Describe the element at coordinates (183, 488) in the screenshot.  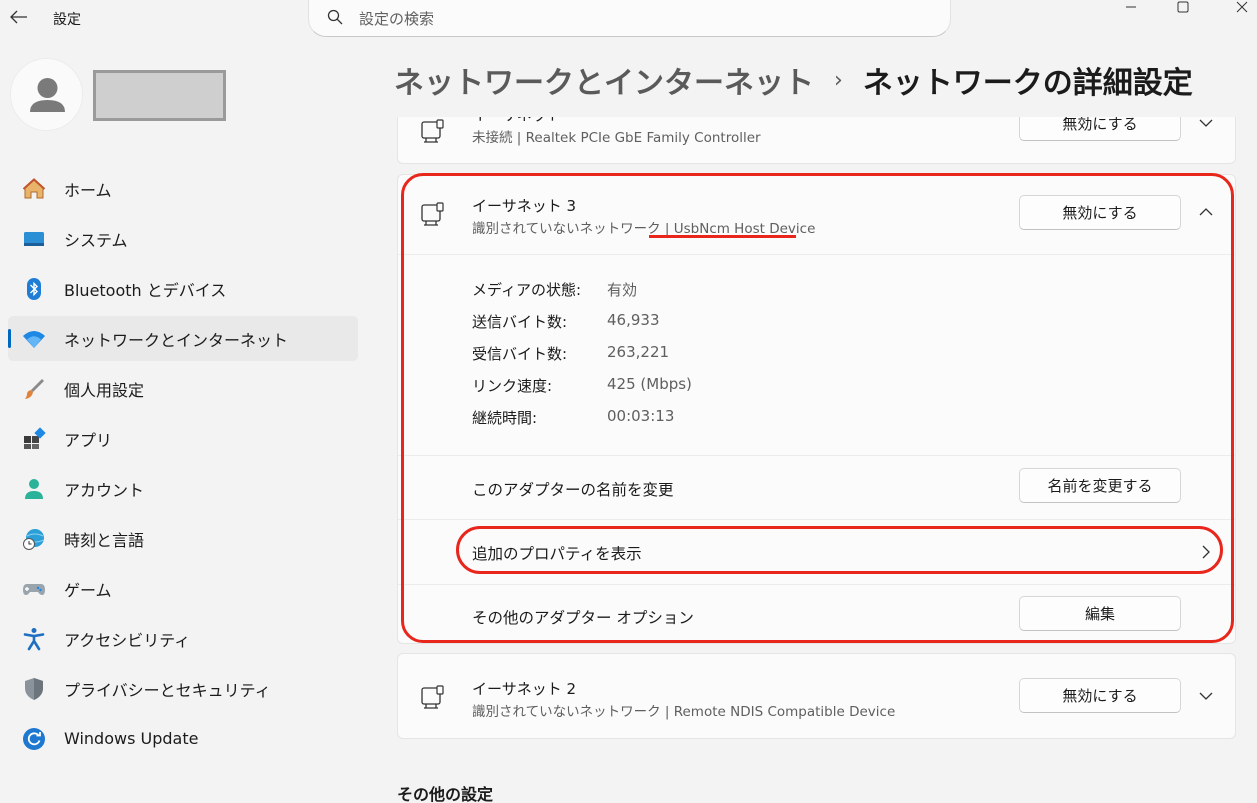
I see `sidebar-item-accounts: アカウント` at that location.